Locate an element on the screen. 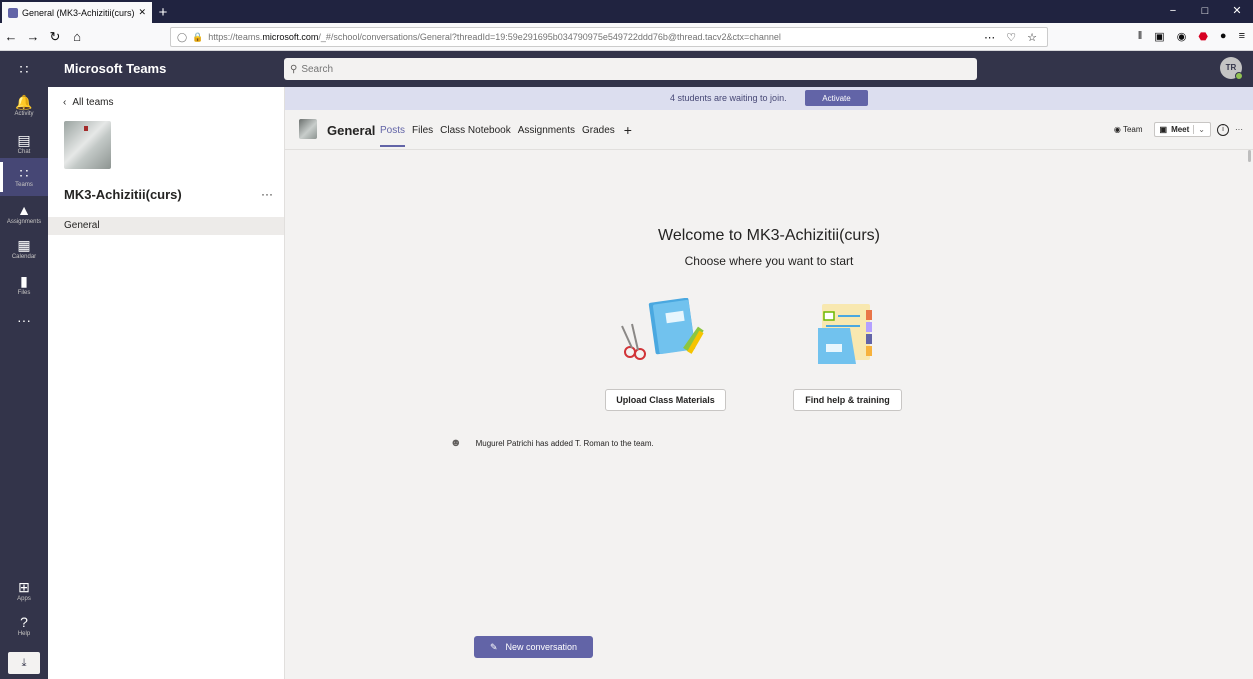 The width and height of the screenshot is (1253, 679). rail-item-calendar: ▦ Calendar is located at coordinates (24, 249).